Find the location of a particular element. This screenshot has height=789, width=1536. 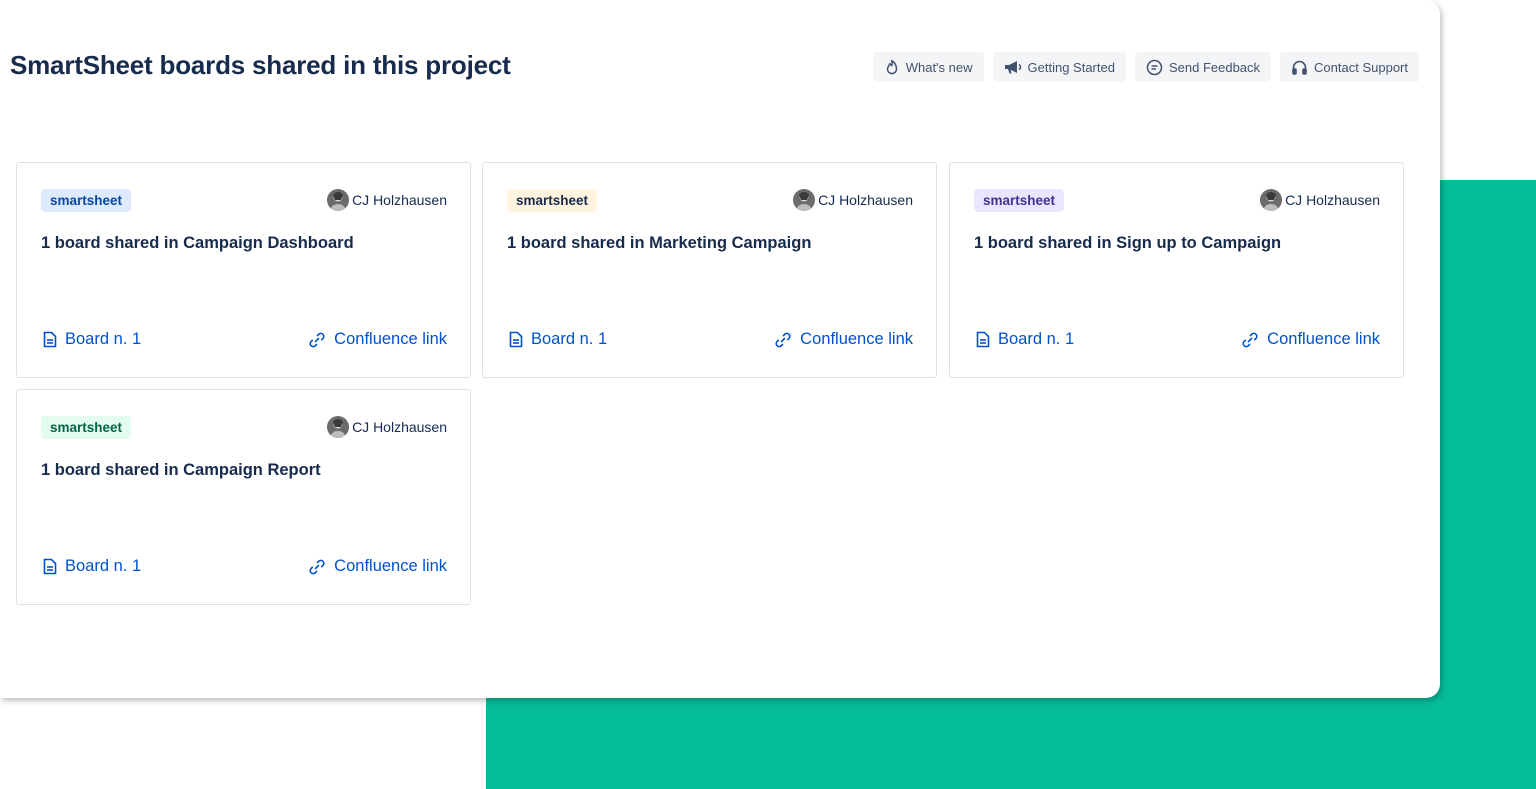

send-feedback-label: Send Feedback is located at coordinates (1214, 67).